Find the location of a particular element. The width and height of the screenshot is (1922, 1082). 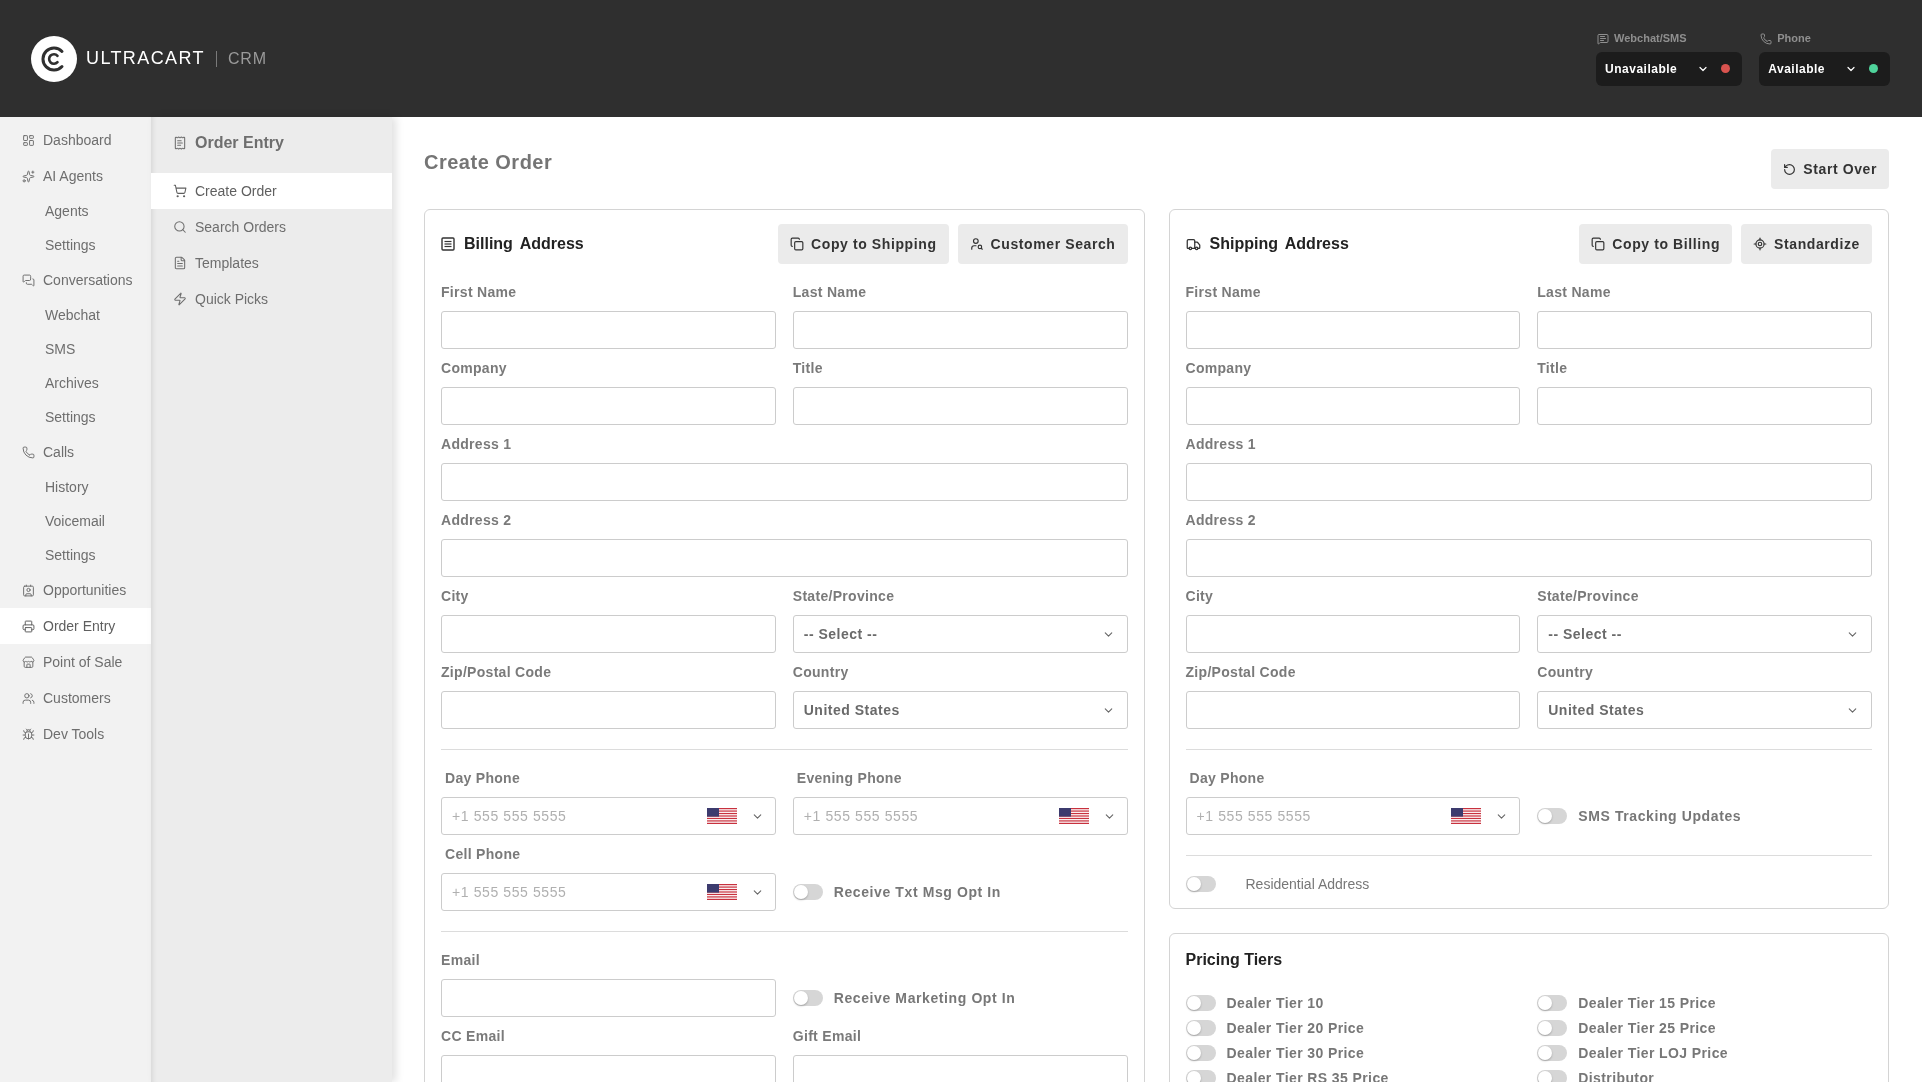

nav-item: Dashboard is located at coordinates (75, 140).